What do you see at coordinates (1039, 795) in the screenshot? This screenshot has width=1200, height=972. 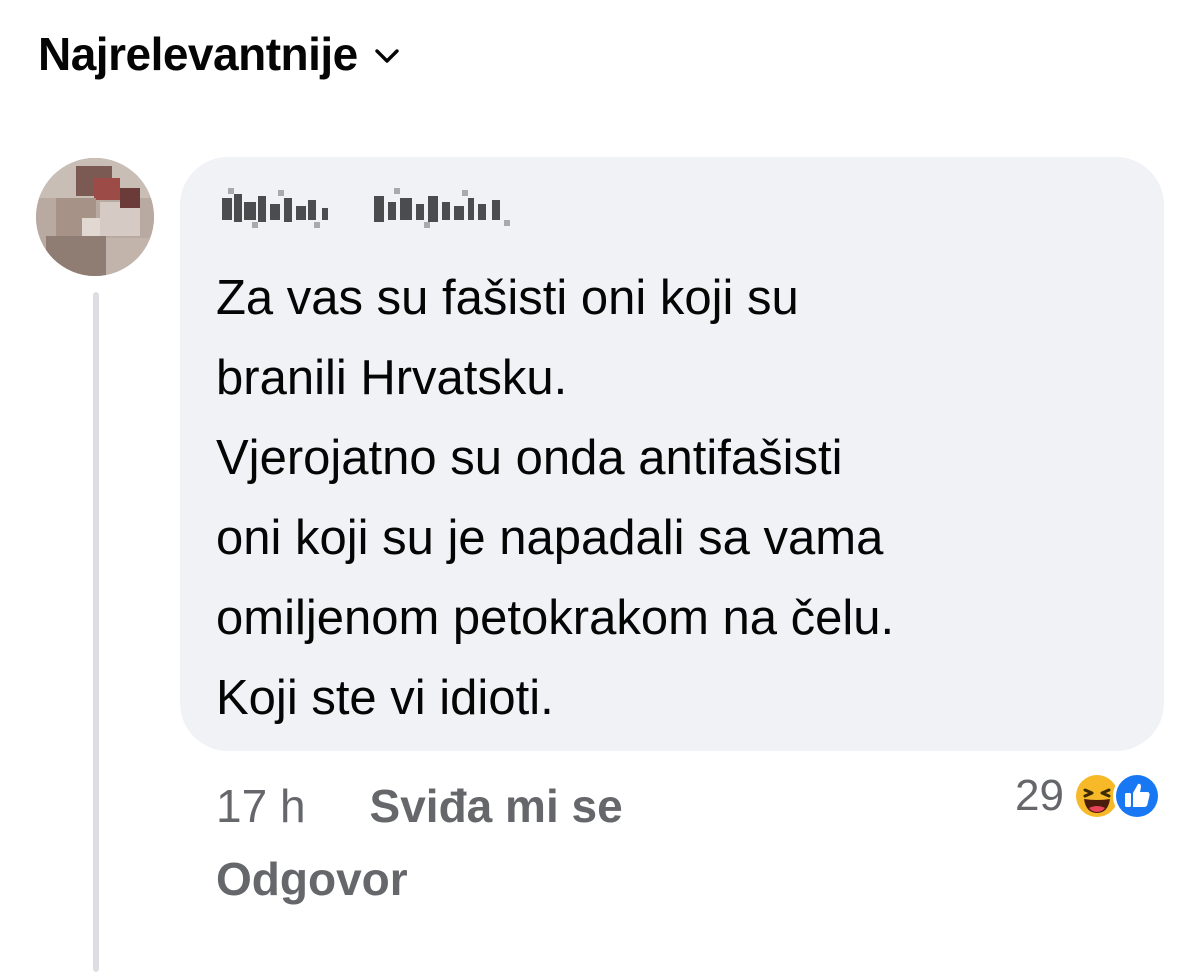 I see `reaction-count: 29` at bounding box center [1039, 795].